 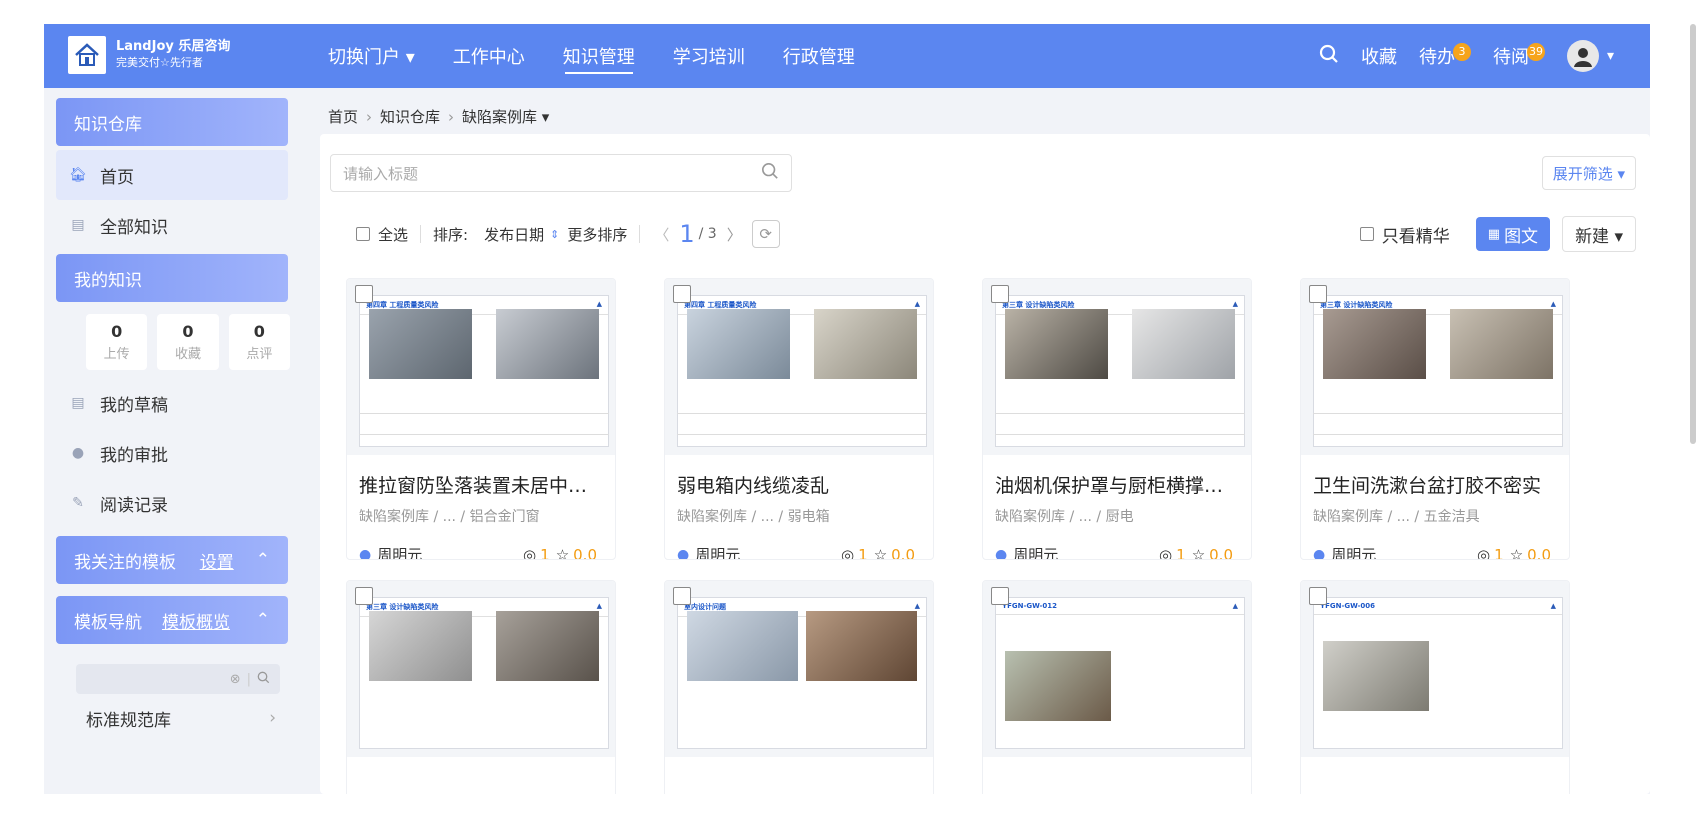 What do you see at coordinates (1379, 56) in the screenshot?
I see `nav-favorites: 收藏` at bounding box center [1379, 56].